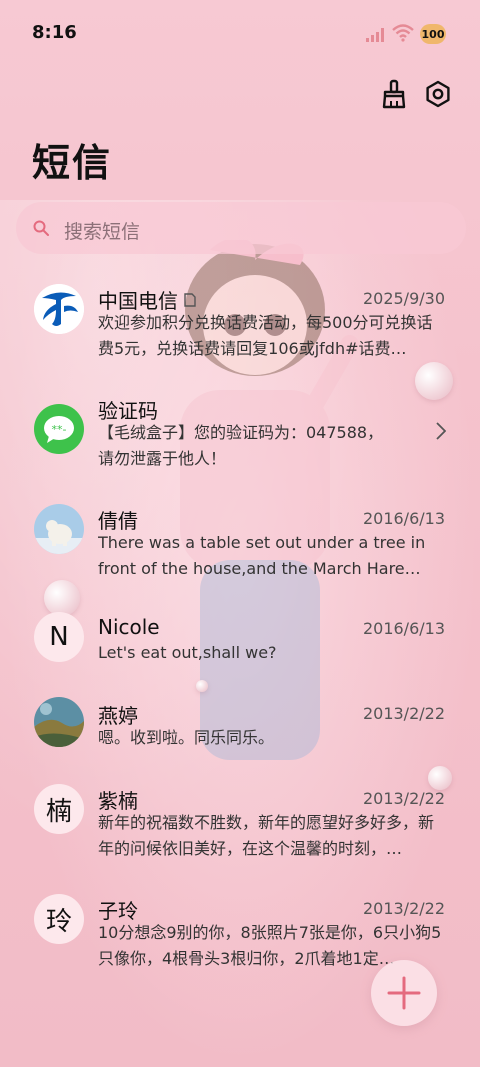  What do you see at coordinates (433, 34) in the screenshot?
I see `battery-indicator: 100` at bounding box center [433, 34].